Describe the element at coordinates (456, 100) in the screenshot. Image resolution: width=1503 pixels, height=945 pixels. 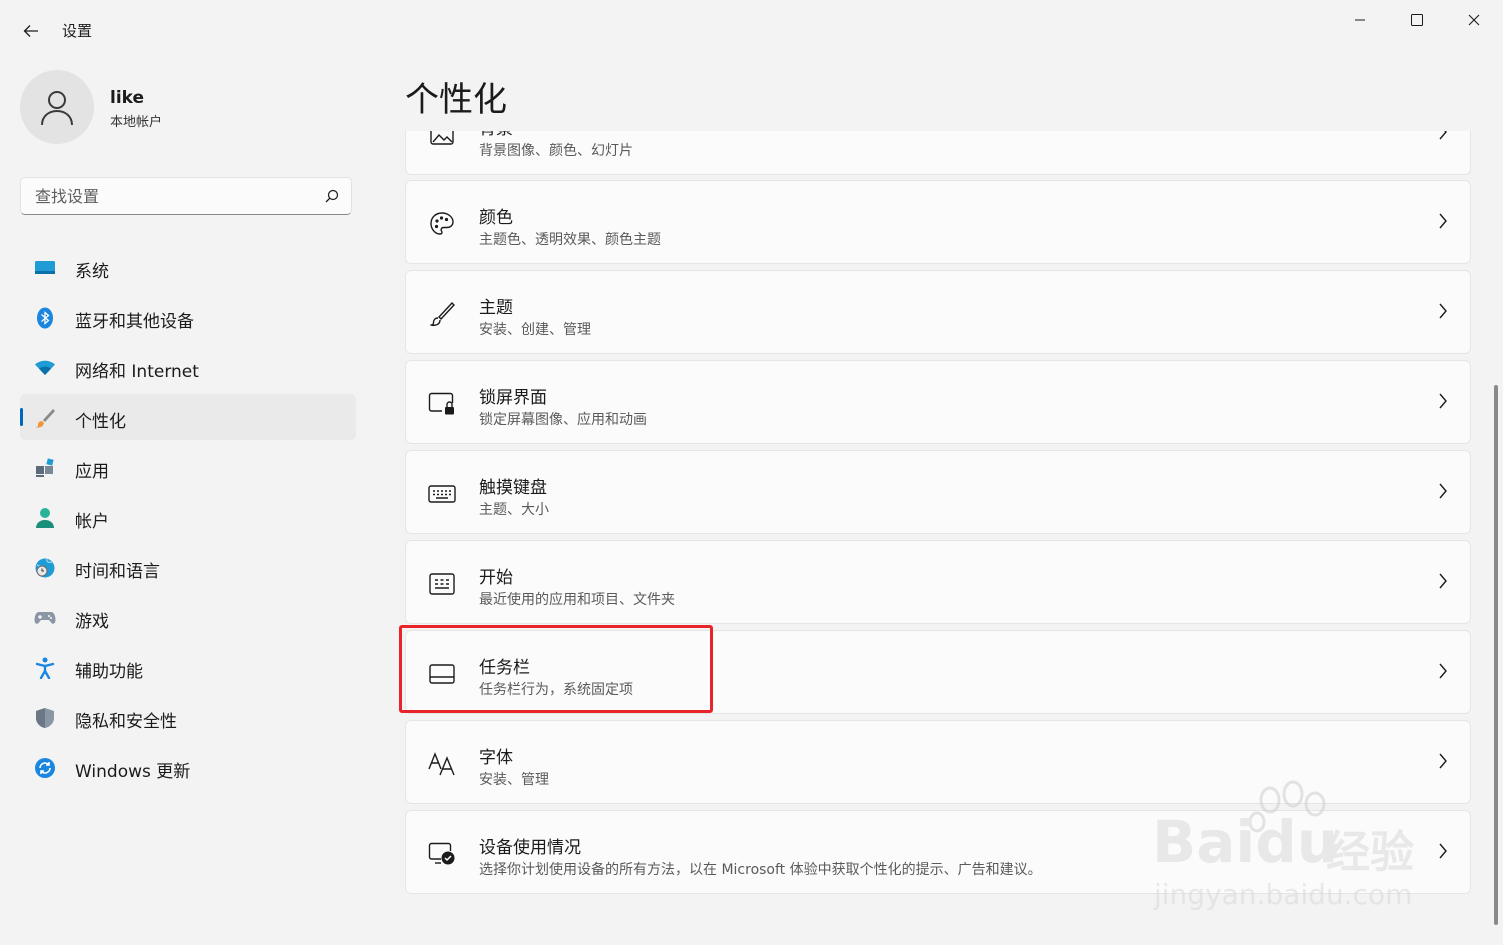
I see `page-title: 个性化` at that location.